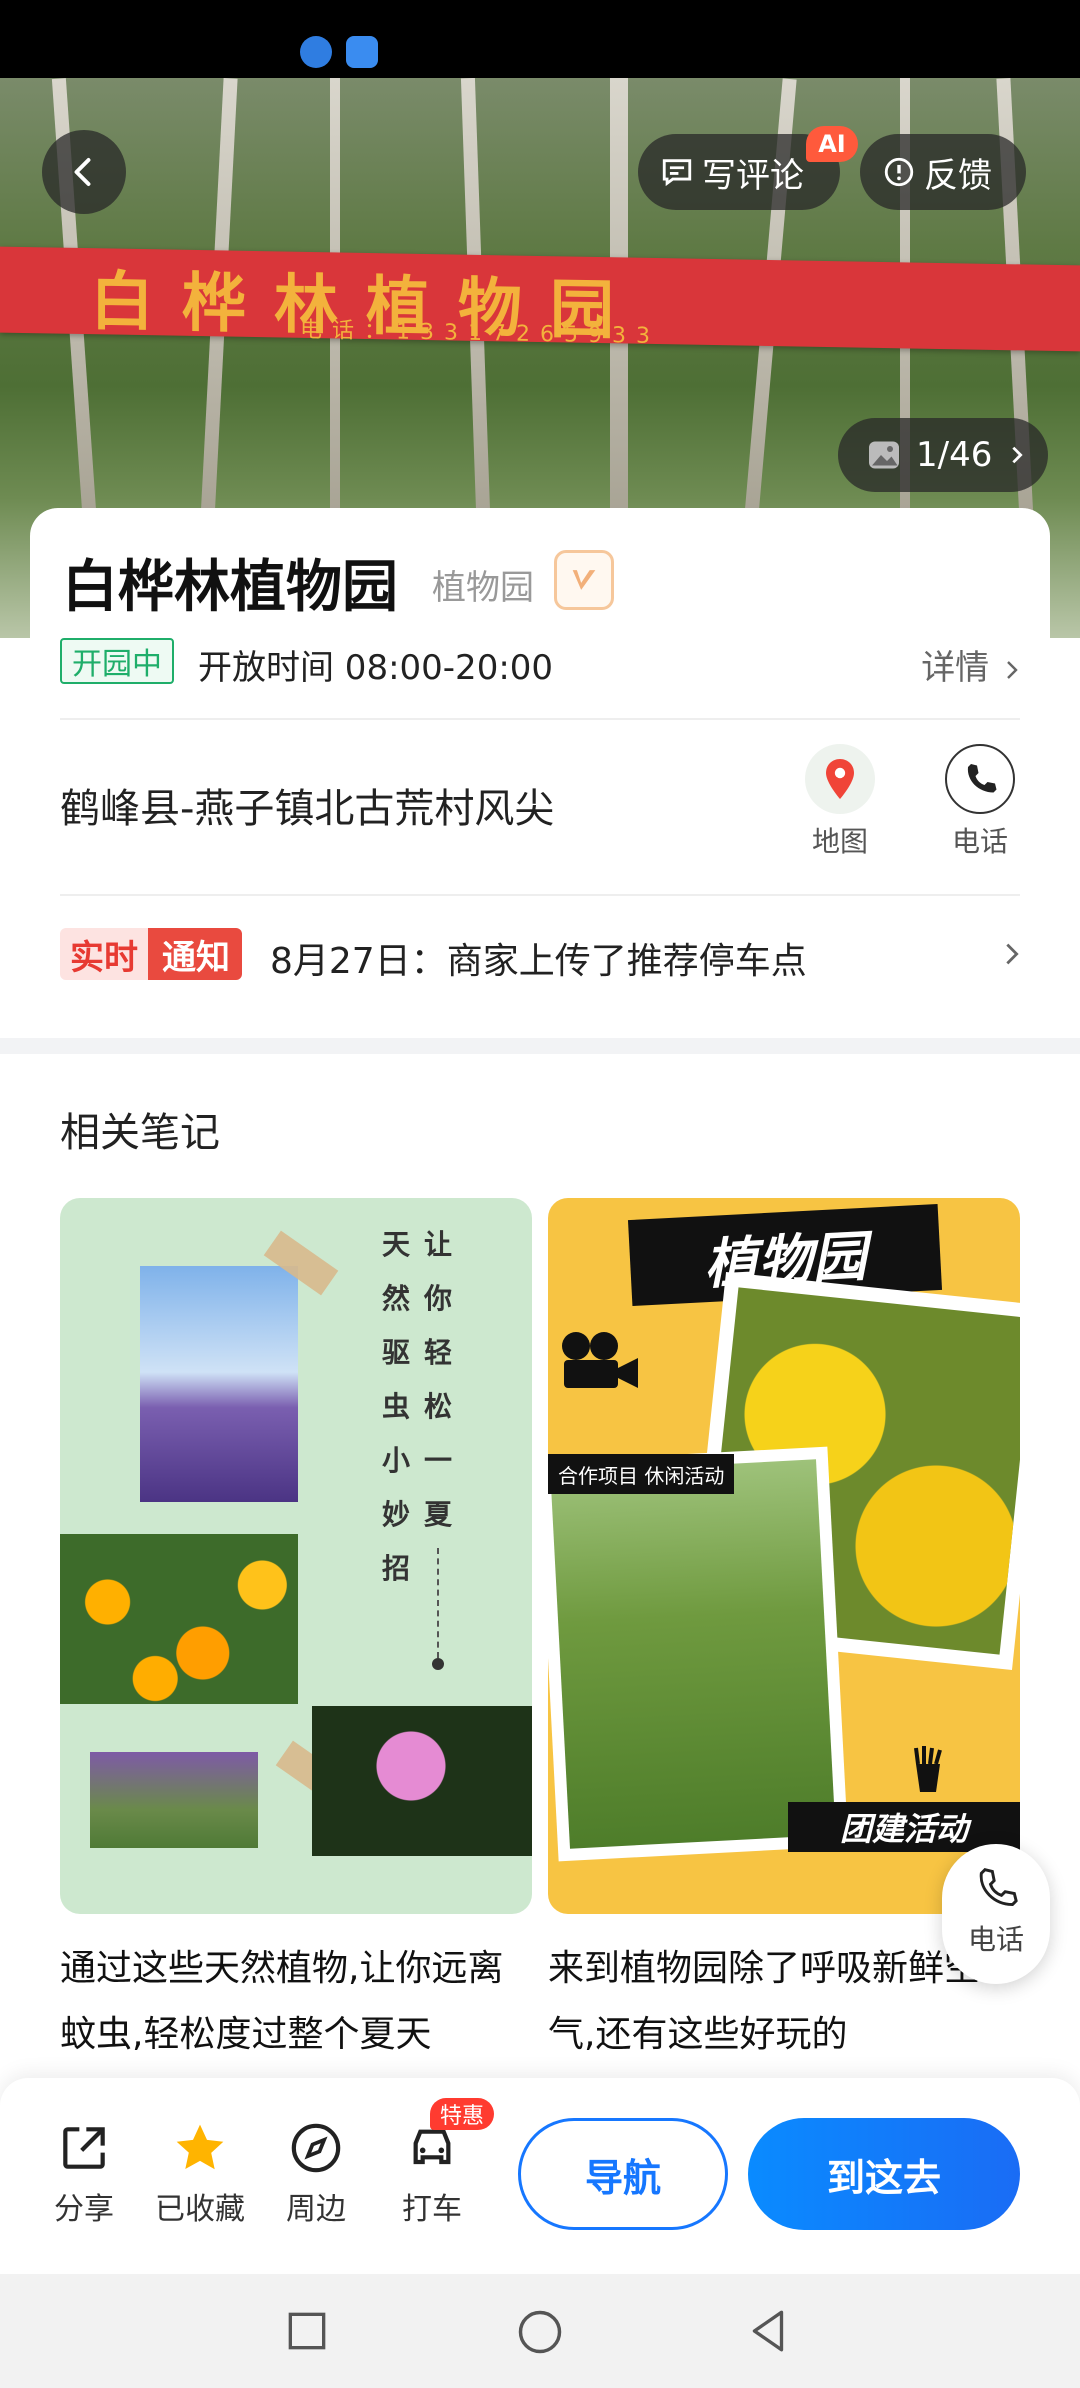 Image resolution: width=1080 pixels, height=2388 pixels. What do you see at coordinates (832, 144) in the screenshot?
I see `ai-badge: AI` at bounding box center [832, 144].